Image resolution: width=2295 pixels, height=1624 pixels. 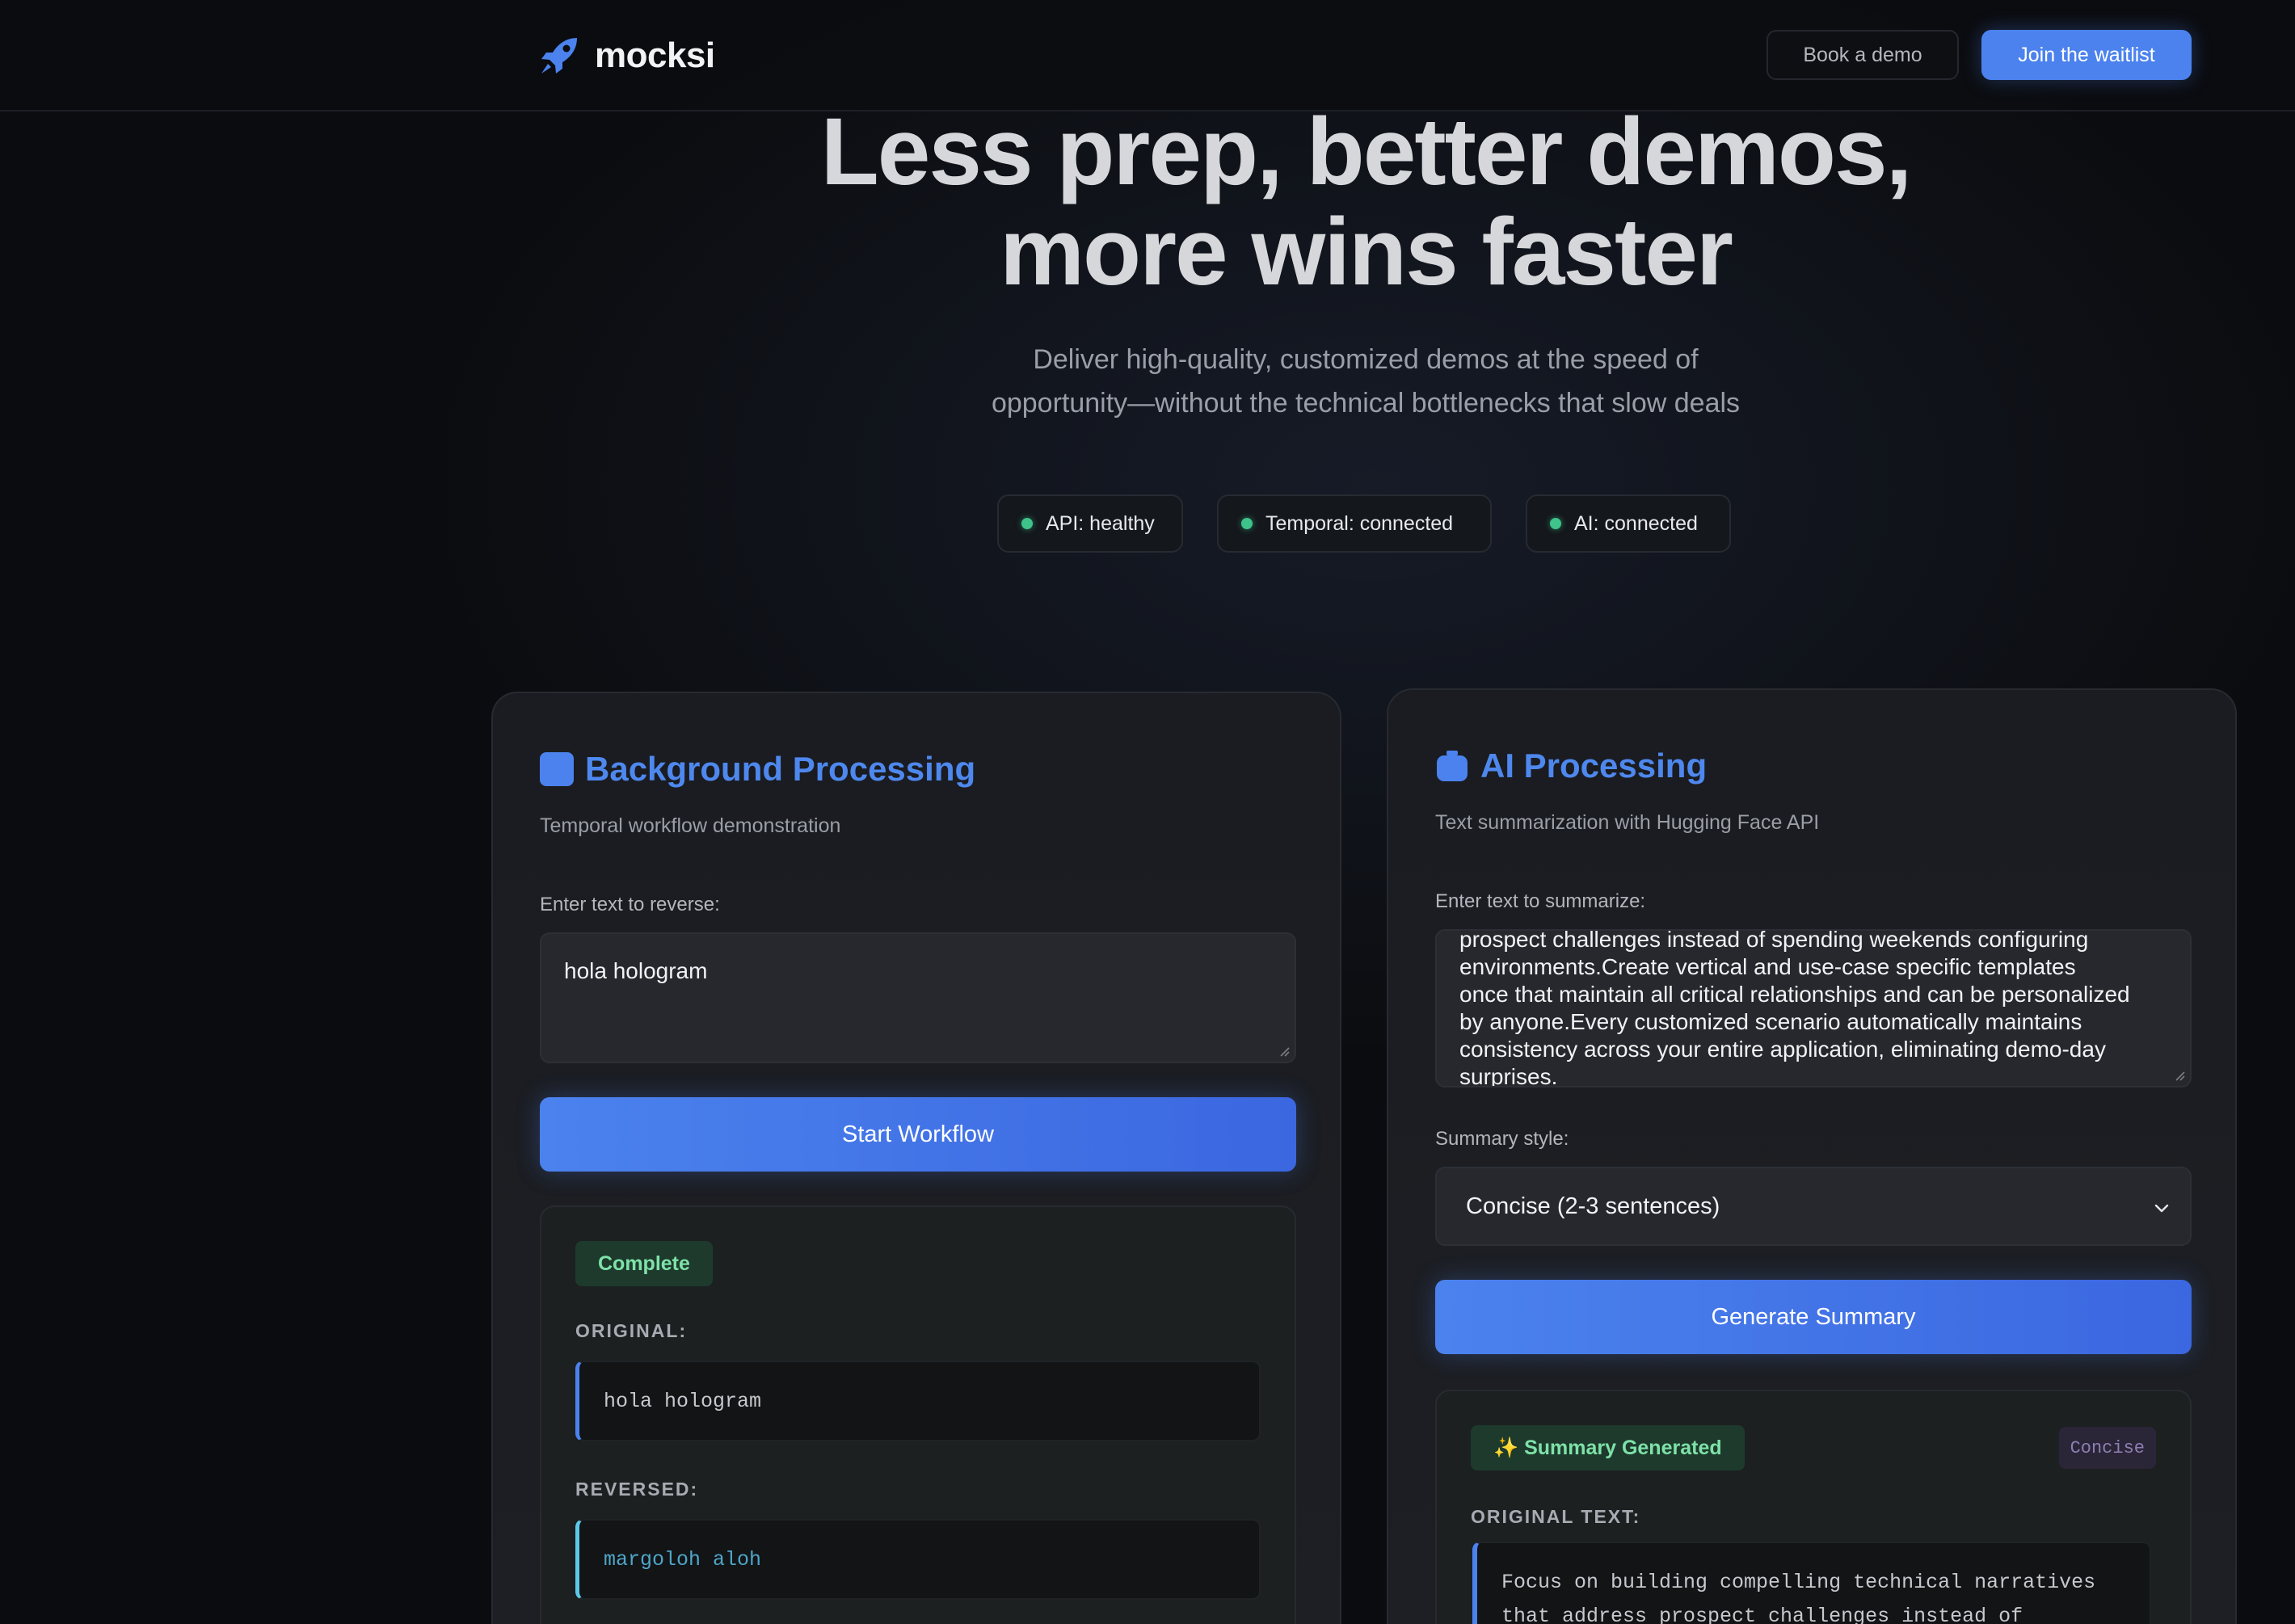 I want to click on status-chip-ai: AI: connected, so click(x=1628, y=523).